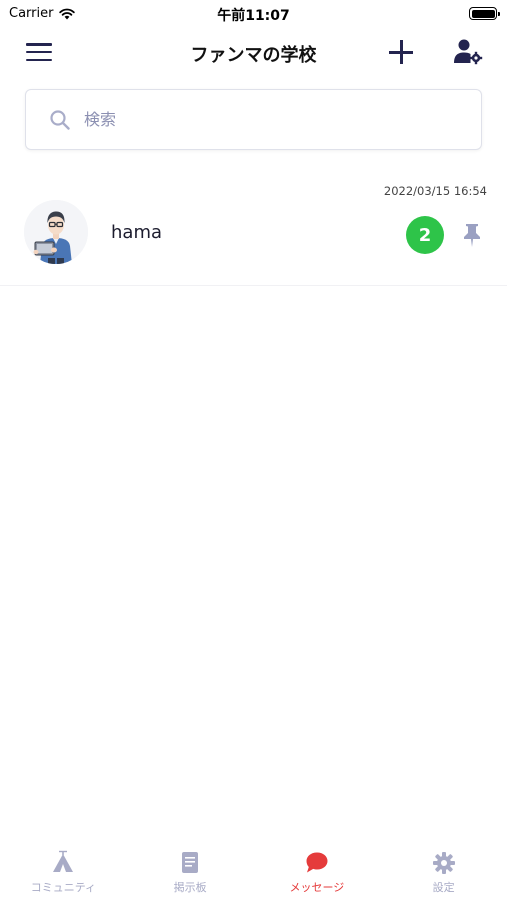 The width and height of the screenshot is (507, 900). What do you see at coordinates (443, 887) in the screenshot?
I see `tab-label-settings: 設定` at bounding box center [443, 887].